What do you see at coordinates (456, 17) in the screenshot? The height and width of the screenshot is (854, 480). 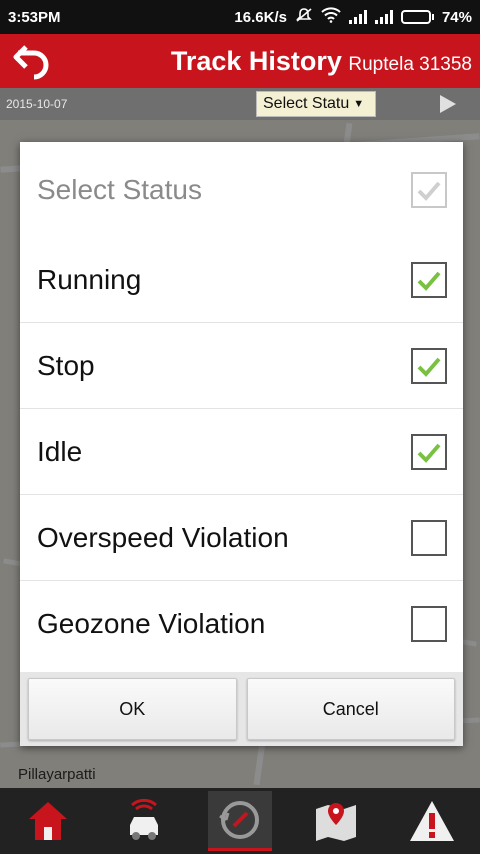 I see `battery-percent: 74%` at bounding box center [456, 17].